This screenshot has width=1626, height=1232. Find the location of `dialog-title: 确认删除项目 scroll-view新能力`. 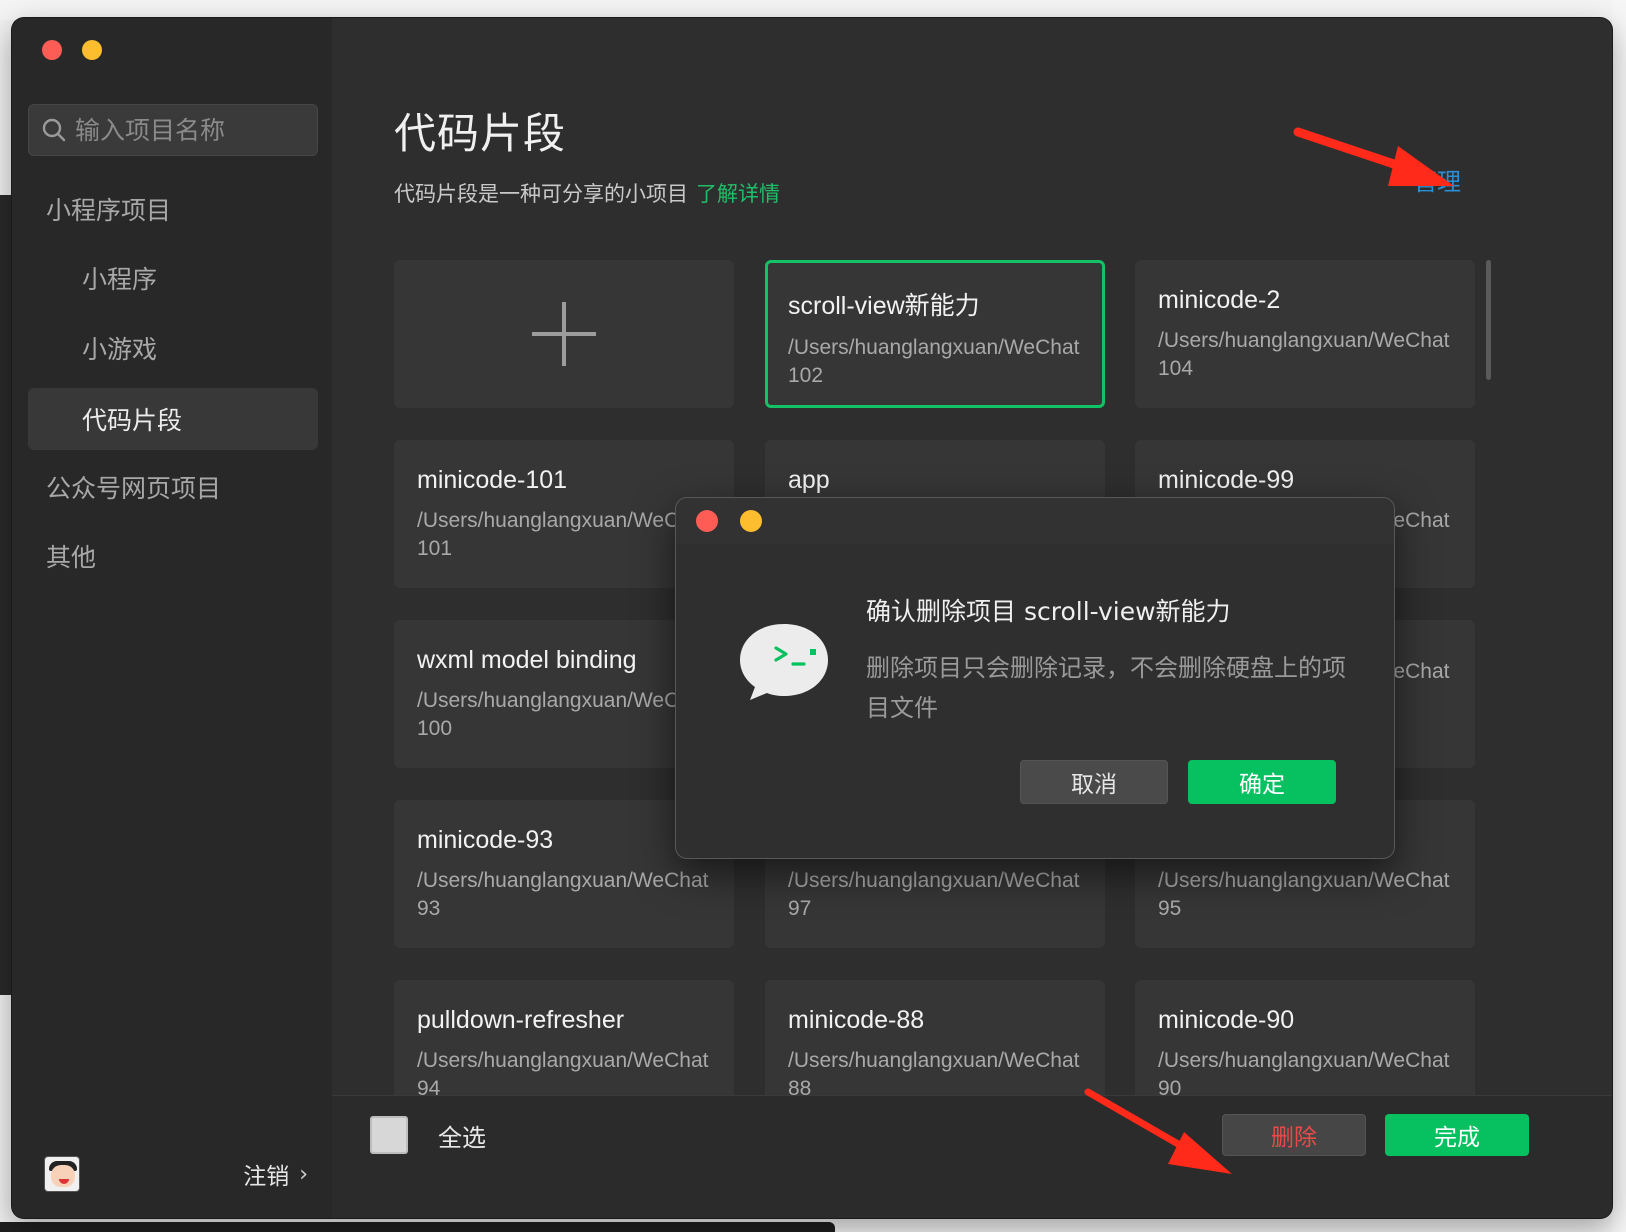

dialog-title: 确认删除项目 scroll-view新能力 is located at coordinates (1048, 611).